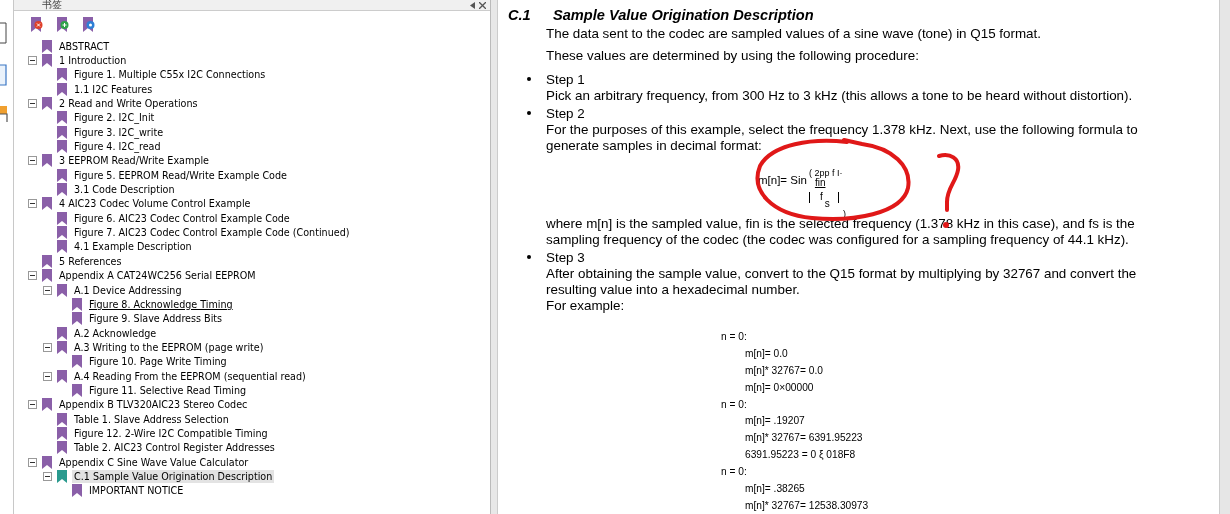  What do you see at coordinates (37, 24) in the screenshot?
I see `delete-bookmark-icon` at bounding box center [37, 24].